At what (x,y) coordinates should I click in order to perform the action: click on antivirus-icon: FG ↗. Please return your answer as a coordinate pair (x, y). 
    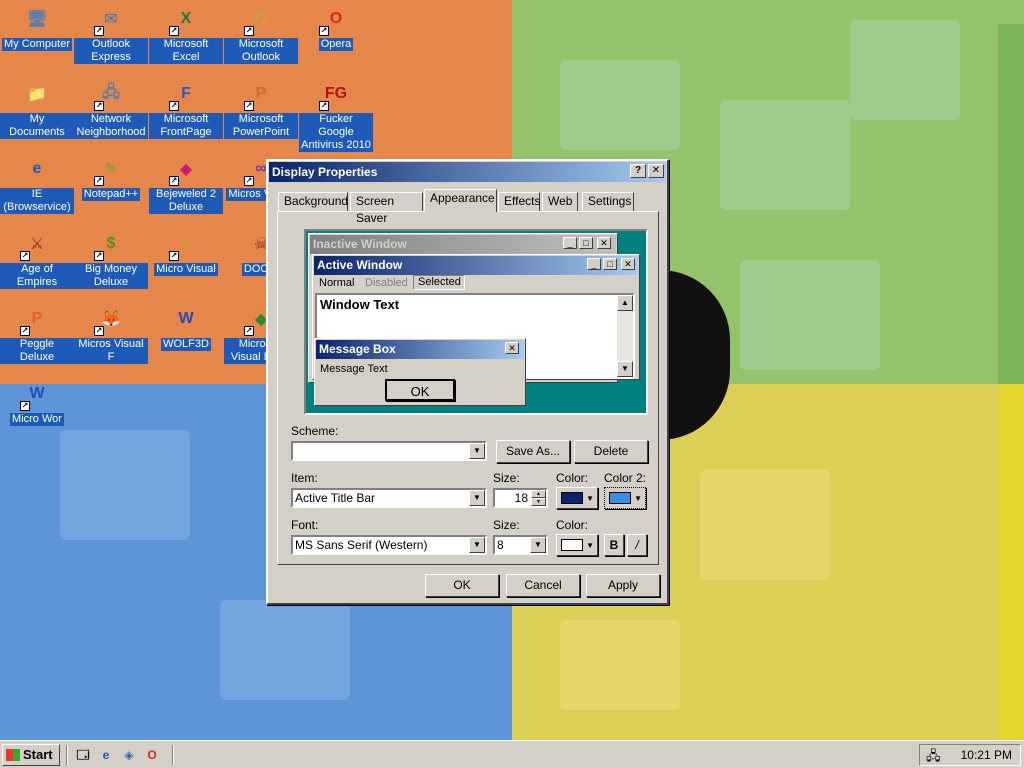
    Looking at the image, I should click on (333, 98).